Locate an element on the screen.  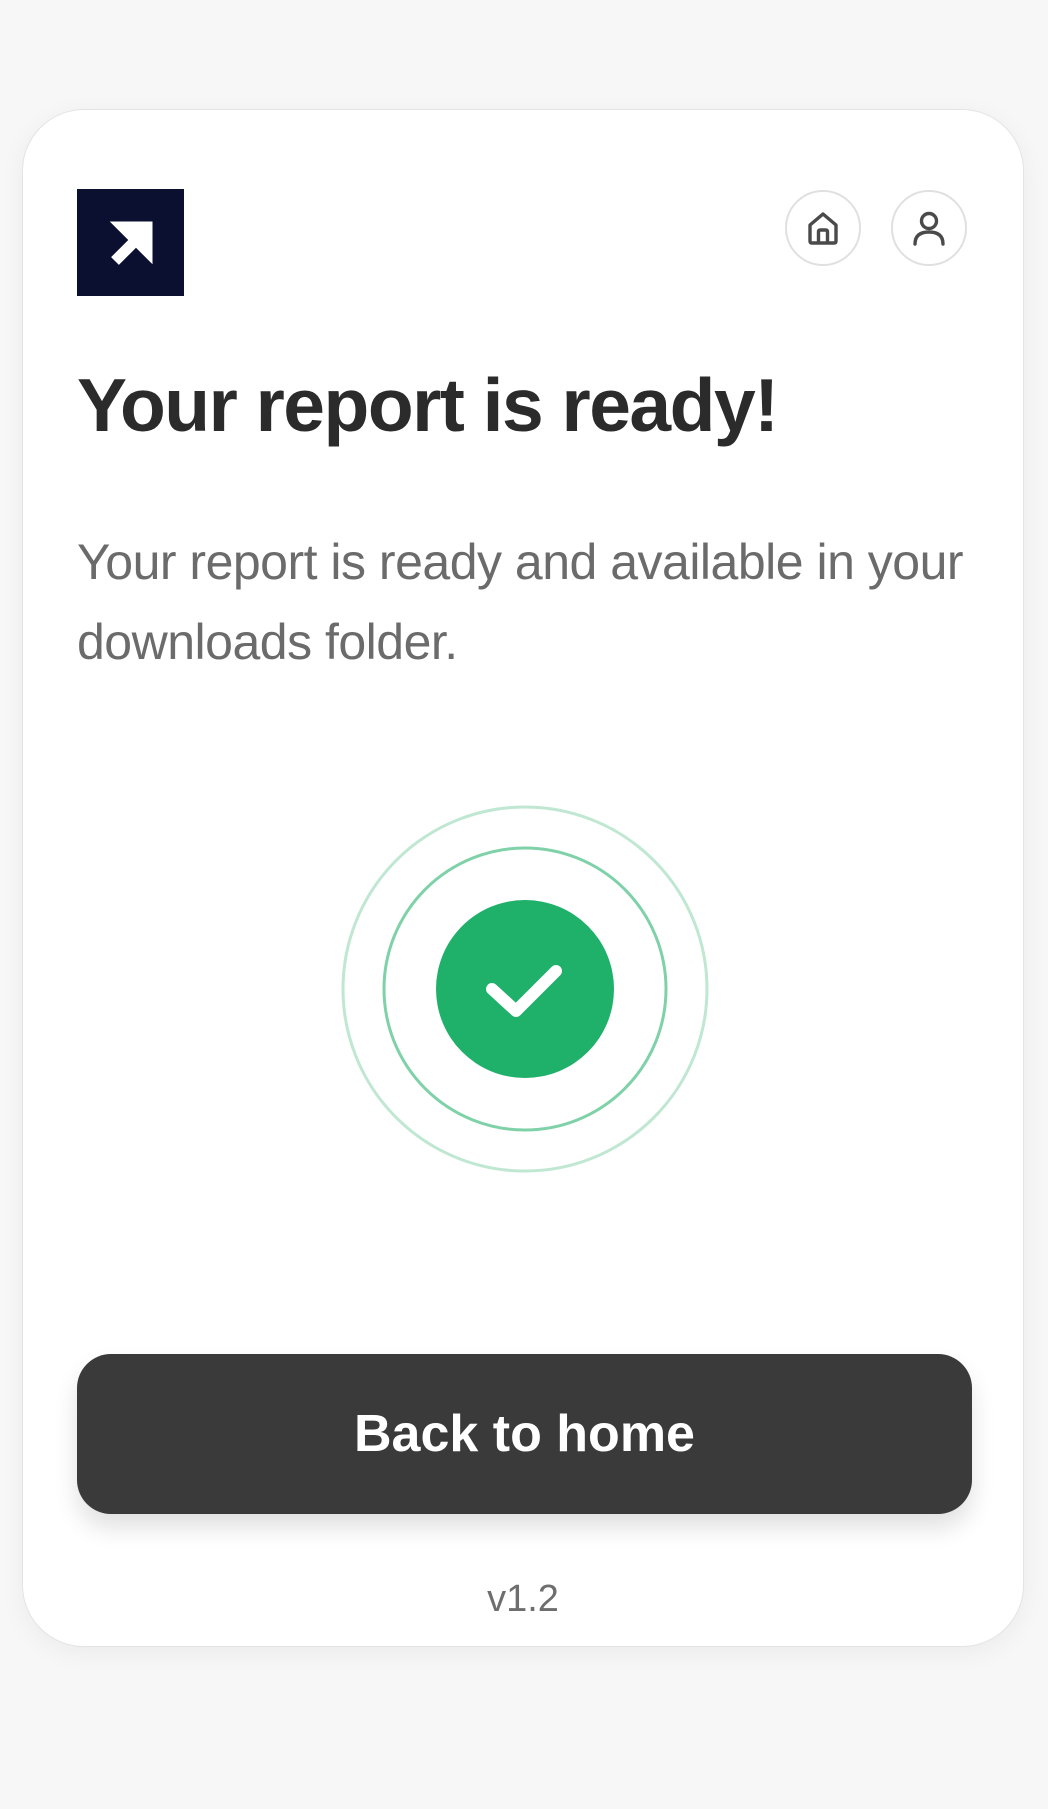
check-circle-icon is located at coordinates (525, 989).